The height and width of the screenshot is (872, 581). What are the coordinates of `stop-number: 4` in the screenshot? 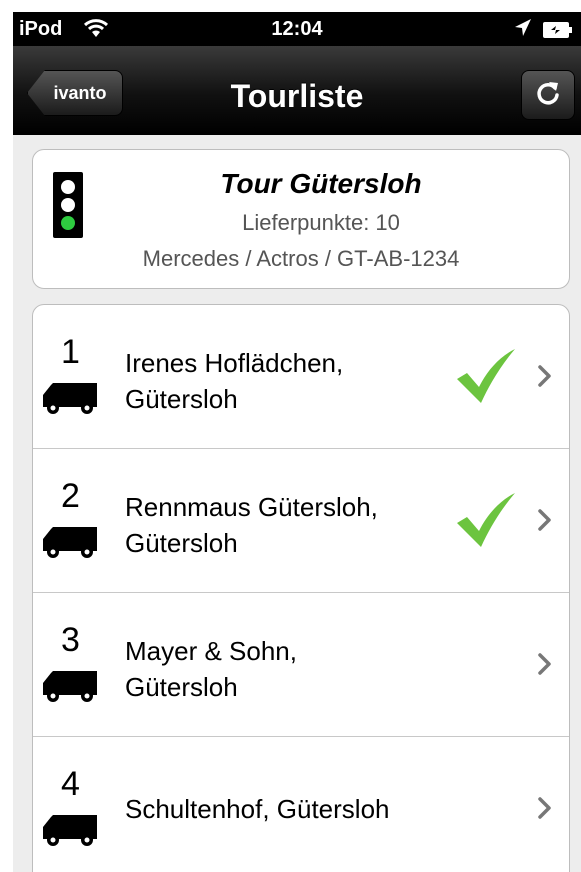 It's located at (70, 784).